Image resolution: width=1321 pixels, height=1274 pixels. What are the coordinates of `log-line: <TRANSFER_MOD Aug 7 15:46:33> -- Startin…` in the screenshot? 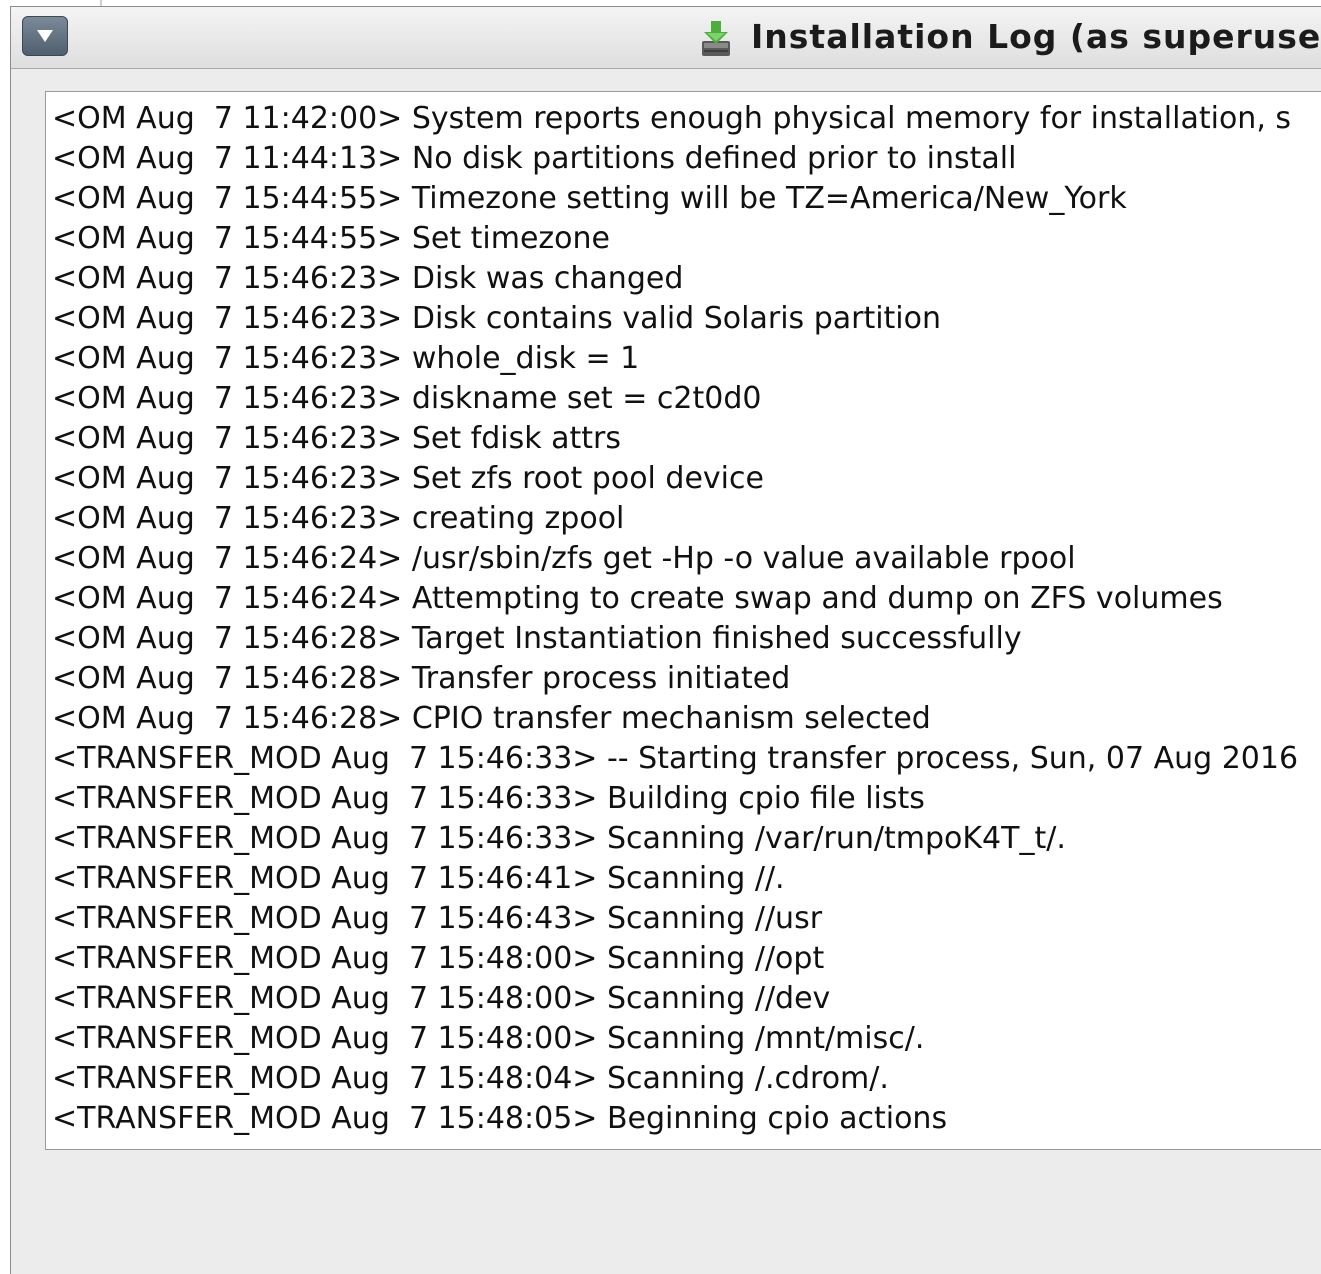 It's located at (675, 758).